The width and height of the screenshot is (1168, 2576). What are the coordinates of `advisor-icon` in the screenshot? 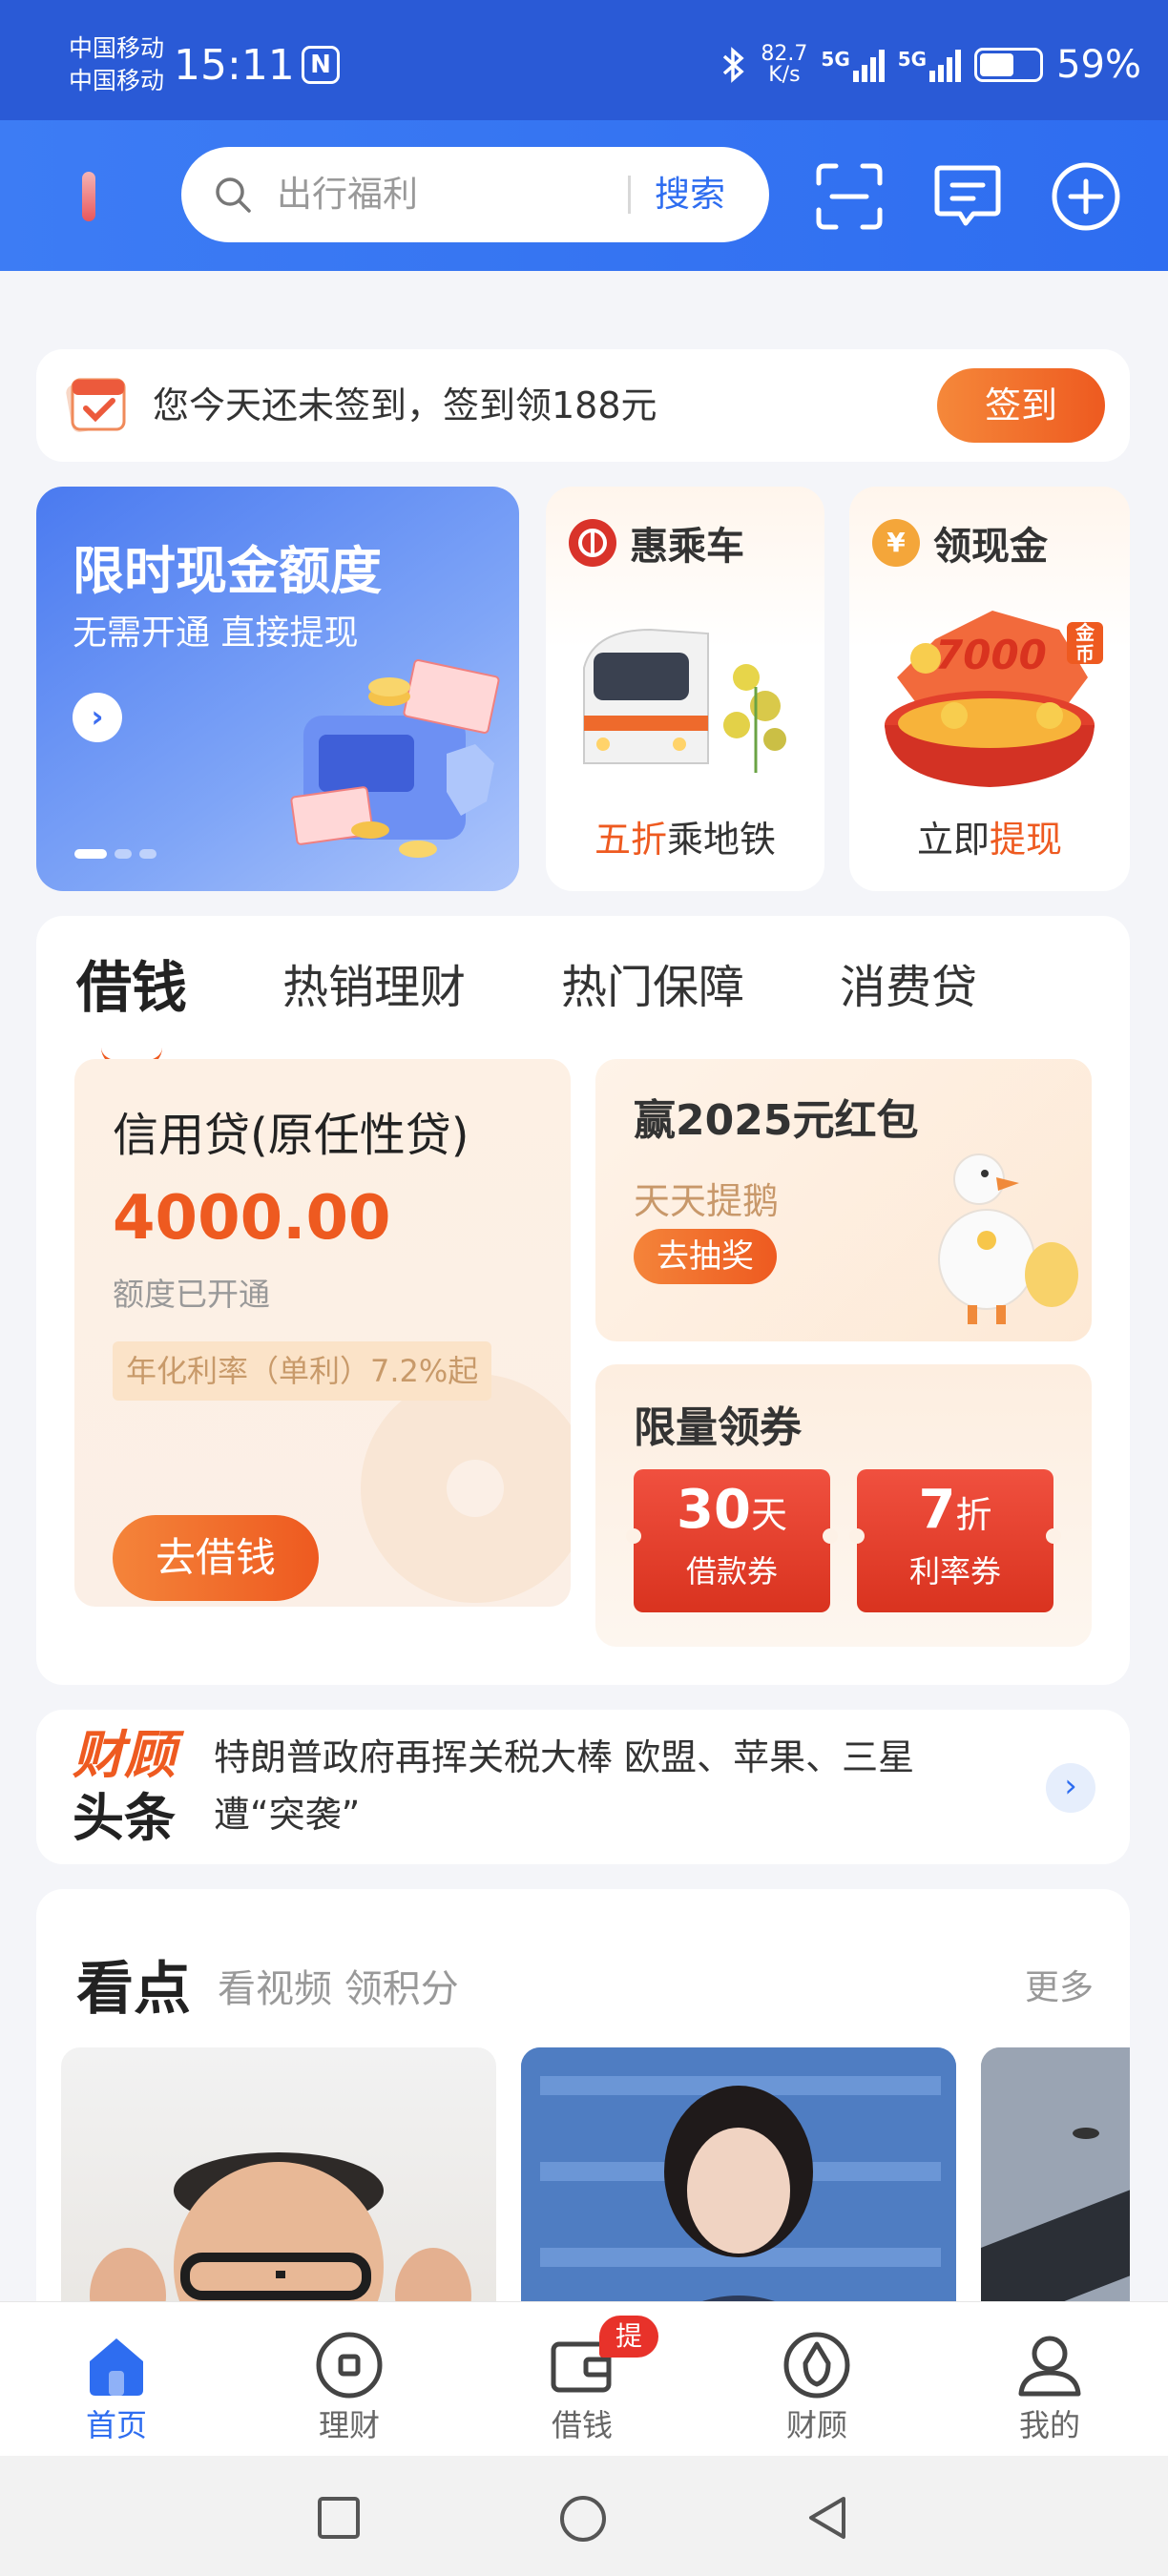 It's located at (817, 2365).